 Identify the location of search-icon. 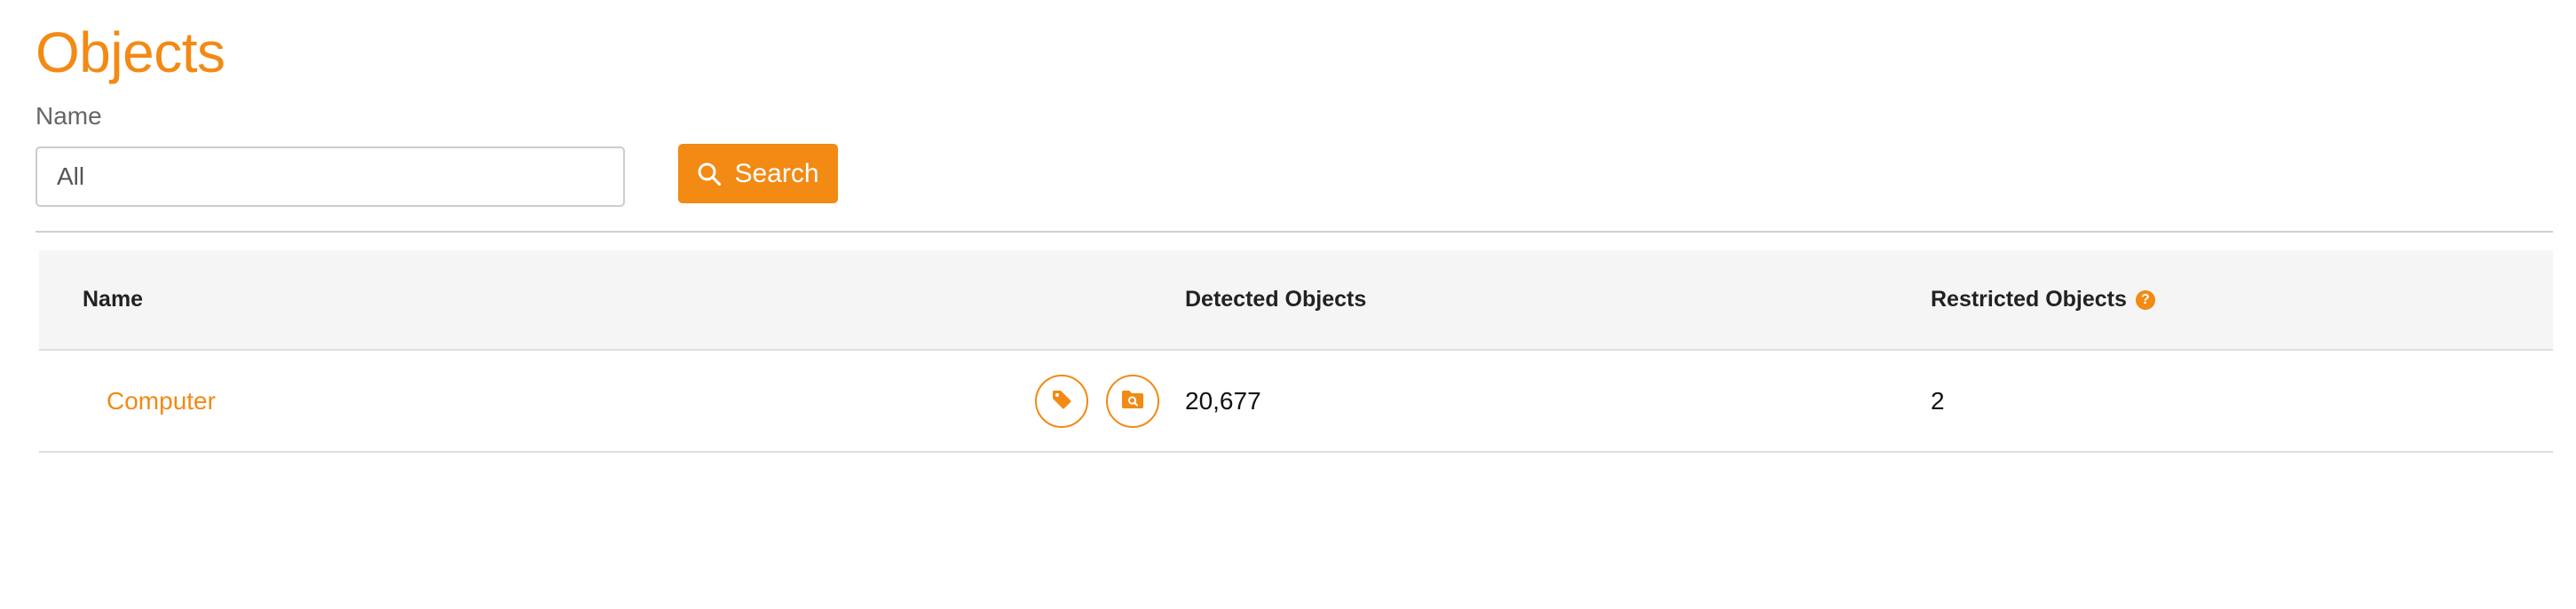
(709, 174).